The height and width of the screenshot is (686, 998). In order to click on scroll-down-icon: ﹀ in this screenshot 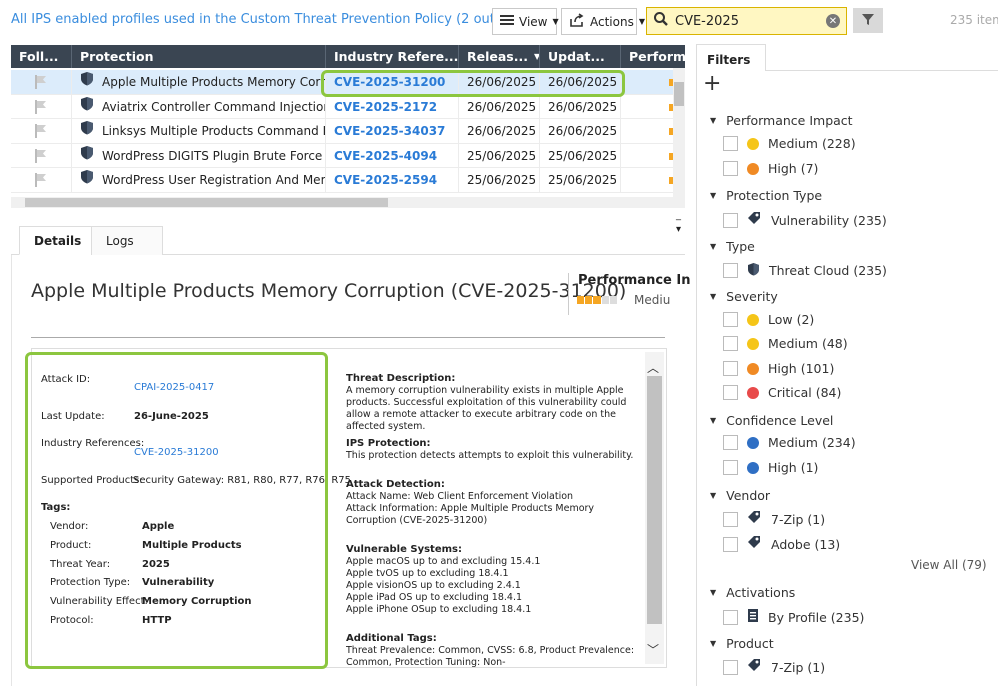, I will do `click(653, 649)`.